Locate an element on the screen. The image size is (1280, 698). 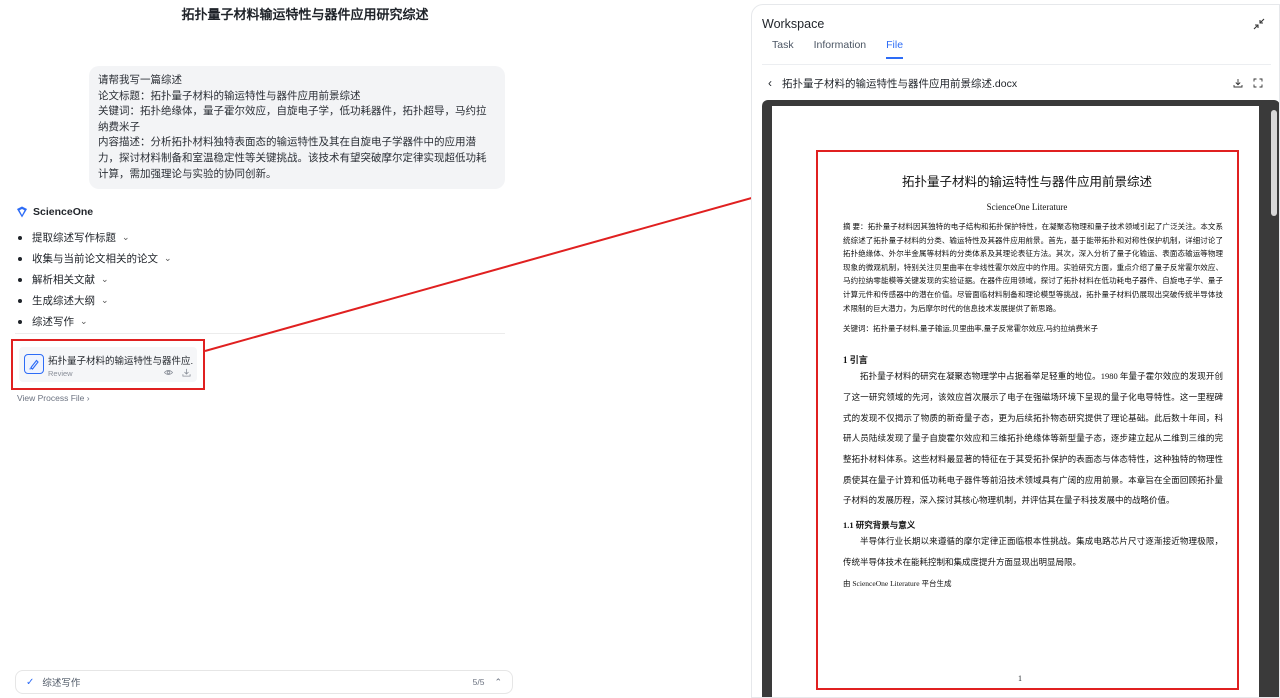
tab-task: Task is located at coordinates (783, 49).